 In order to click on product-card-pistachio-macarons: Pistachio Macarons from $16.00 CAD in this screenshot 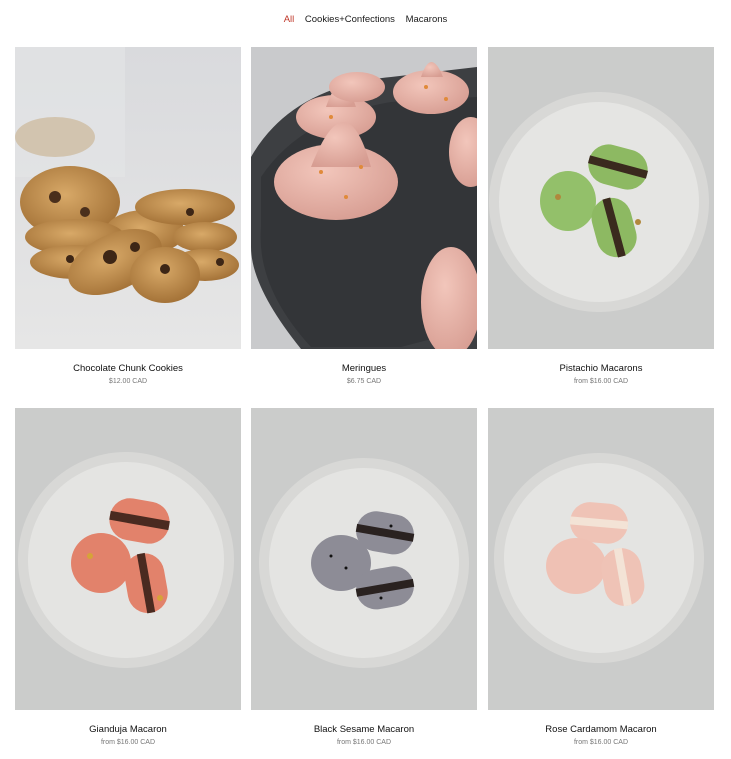, I will do `click(601, 216)`.